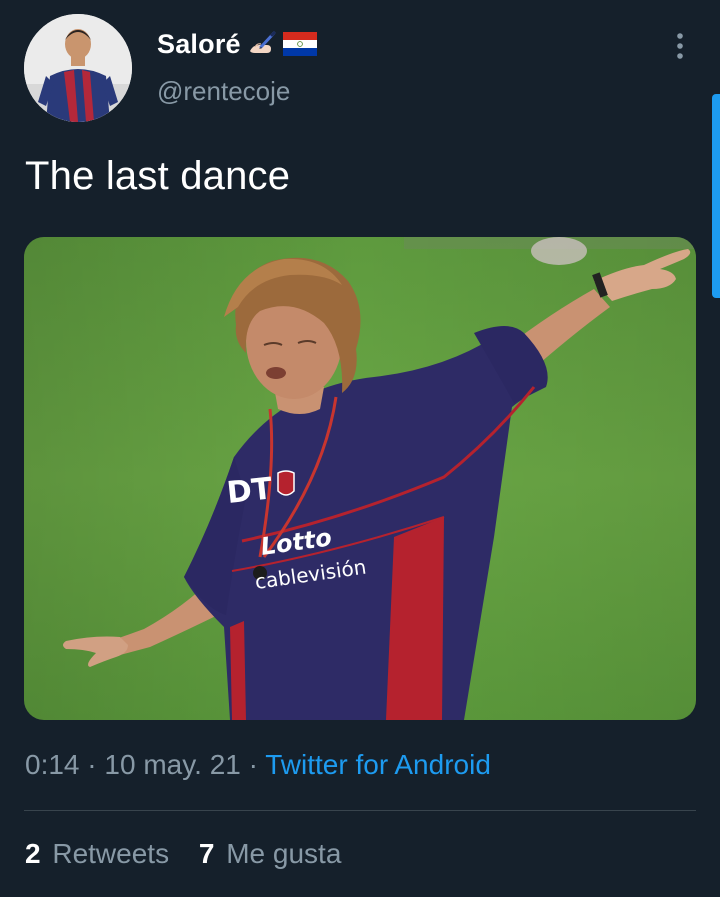 This screenshot has height=897, width=720. I want to click on tweet-time: 0:14, so click(52, 764).